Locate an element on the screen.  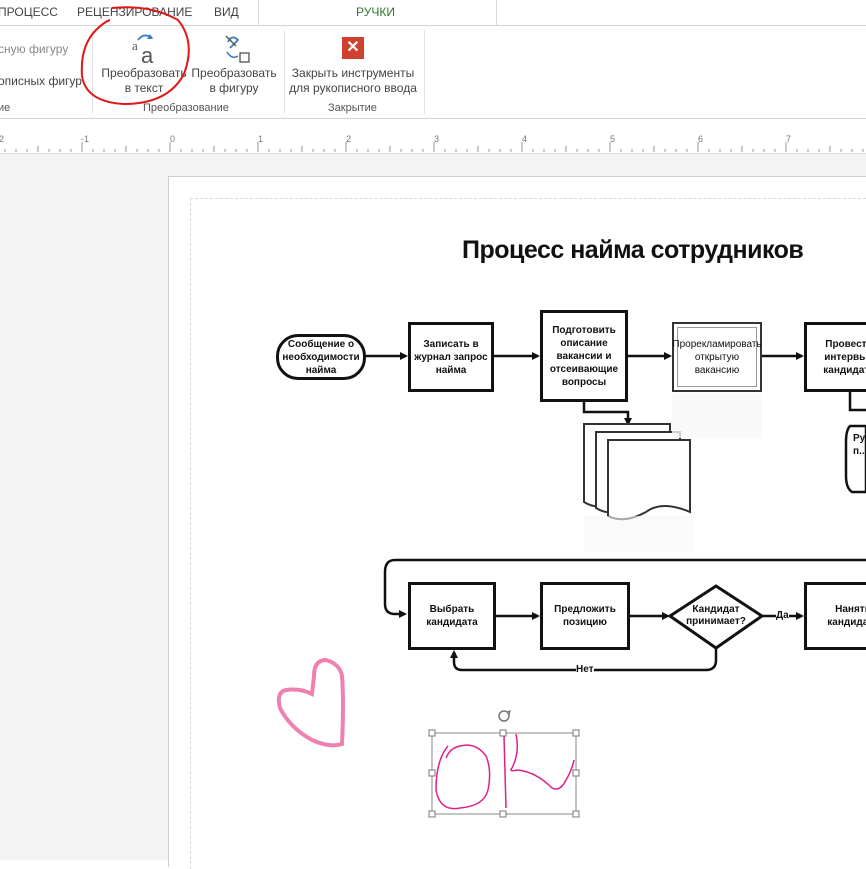
node-log-request: Записать в журнал запрос найма is located at coordinates (451, 357).